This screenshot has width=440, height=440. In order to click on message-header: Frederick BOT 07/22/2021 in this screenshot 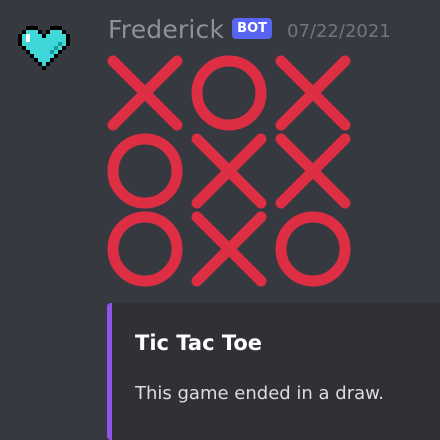, I will do `click(249, 29)`.